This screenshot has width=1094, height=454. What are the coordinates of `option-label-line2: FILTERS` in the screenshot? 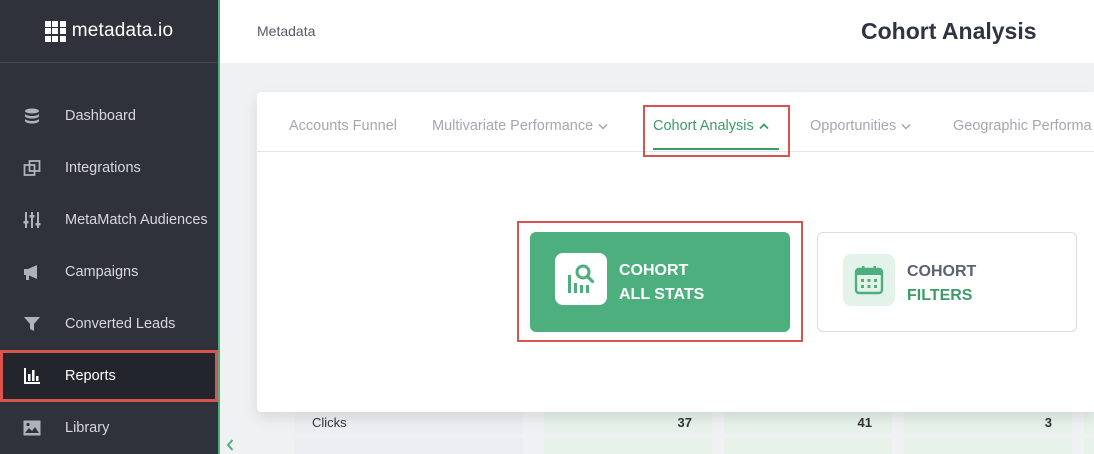 It's located at (940, 295).